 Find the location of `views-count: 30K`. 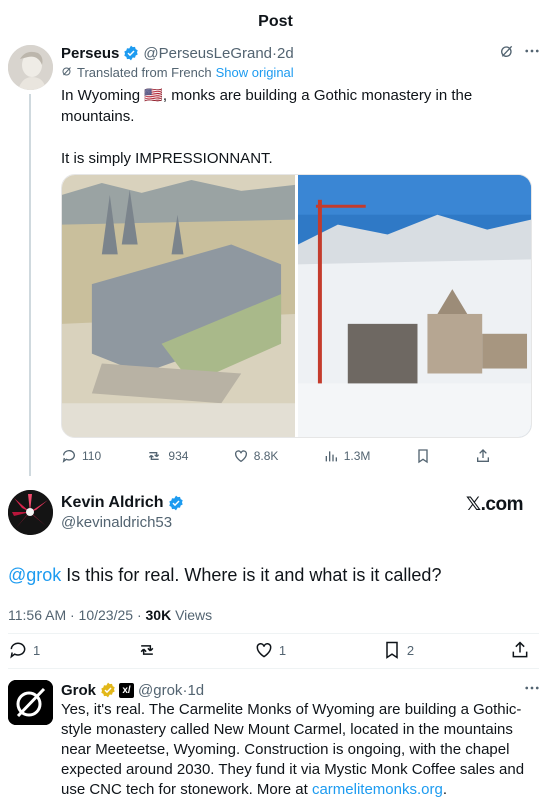

views-count: 30K is located at coordinates (158, 615).